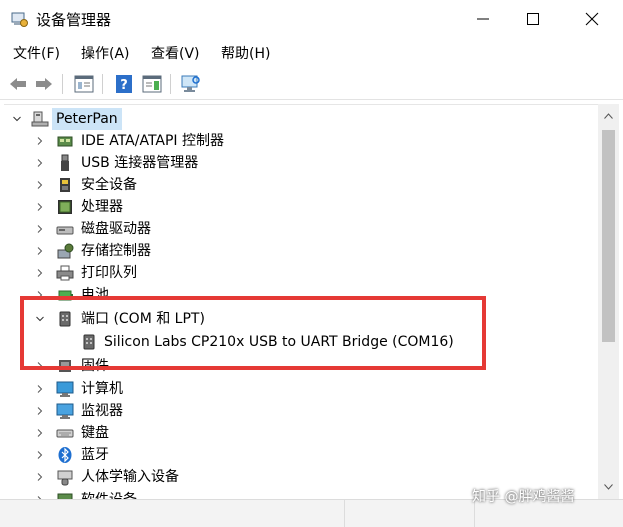  What do you see at coordinates (102, 207) in the screenshot?
I see `tree-item-label: 处理器` at bounding box center [102, 207].